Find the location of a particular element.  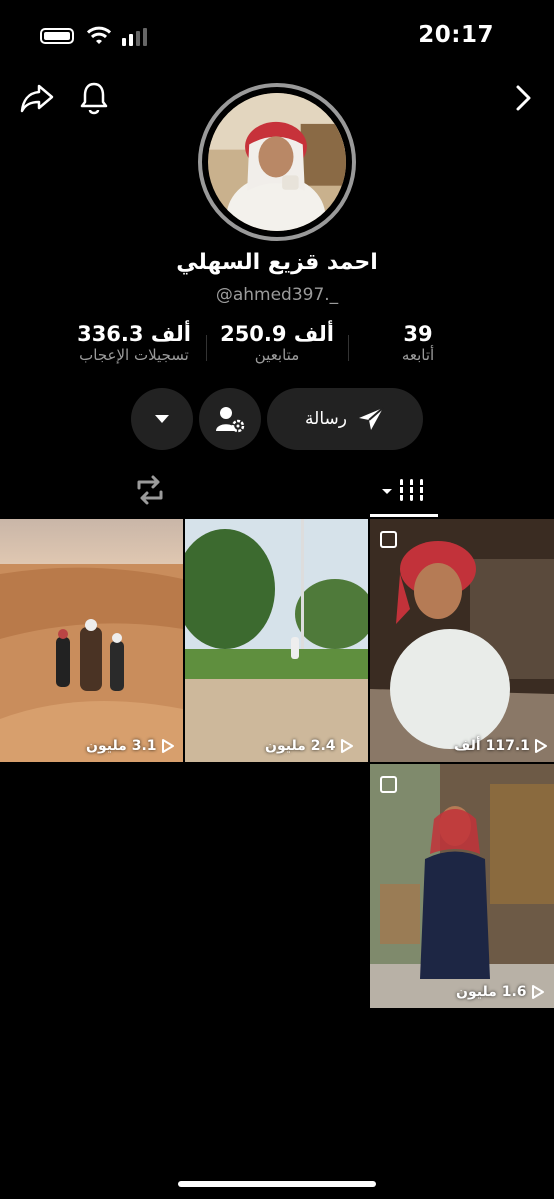

profile-handle: @ahmed397._ is located at coordinates (277, 295).